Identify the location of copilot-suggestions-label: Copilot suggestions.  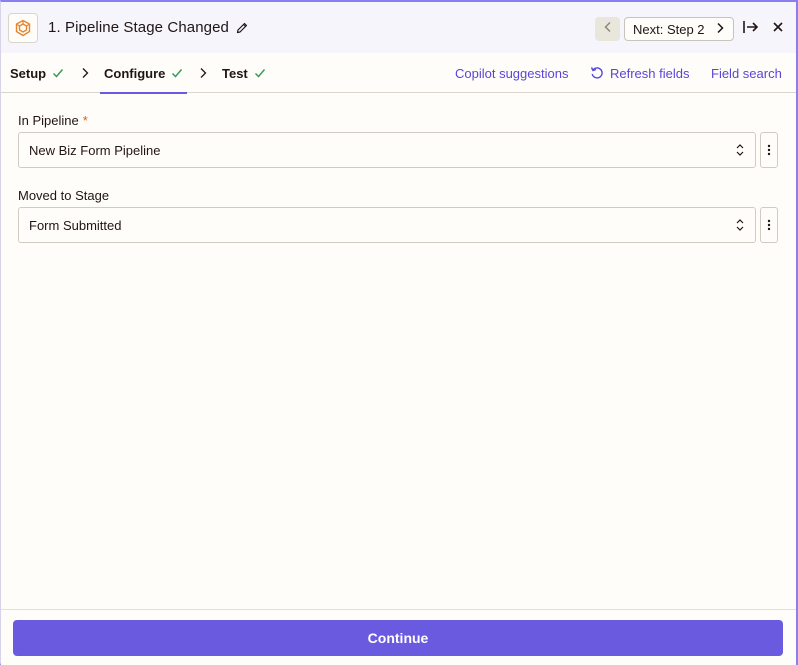
(512, 73).